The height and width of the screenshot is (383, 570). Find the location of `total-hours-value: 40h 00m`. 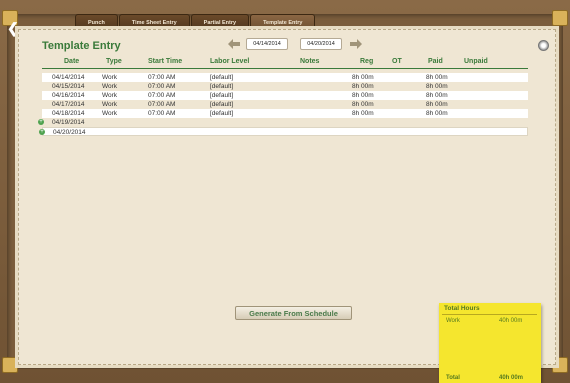

total-hours-value: 40h 00m is located at coordinates (511, 378).